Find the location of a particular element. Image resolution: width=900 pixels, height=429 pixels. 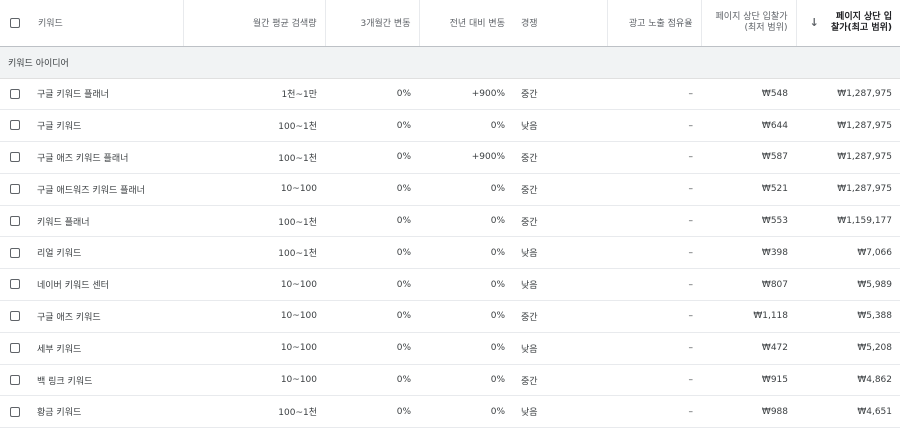

top-bid-low-label: 페이지 상단 입찰가 (최저 범위) is located at coordinates (751, 22).